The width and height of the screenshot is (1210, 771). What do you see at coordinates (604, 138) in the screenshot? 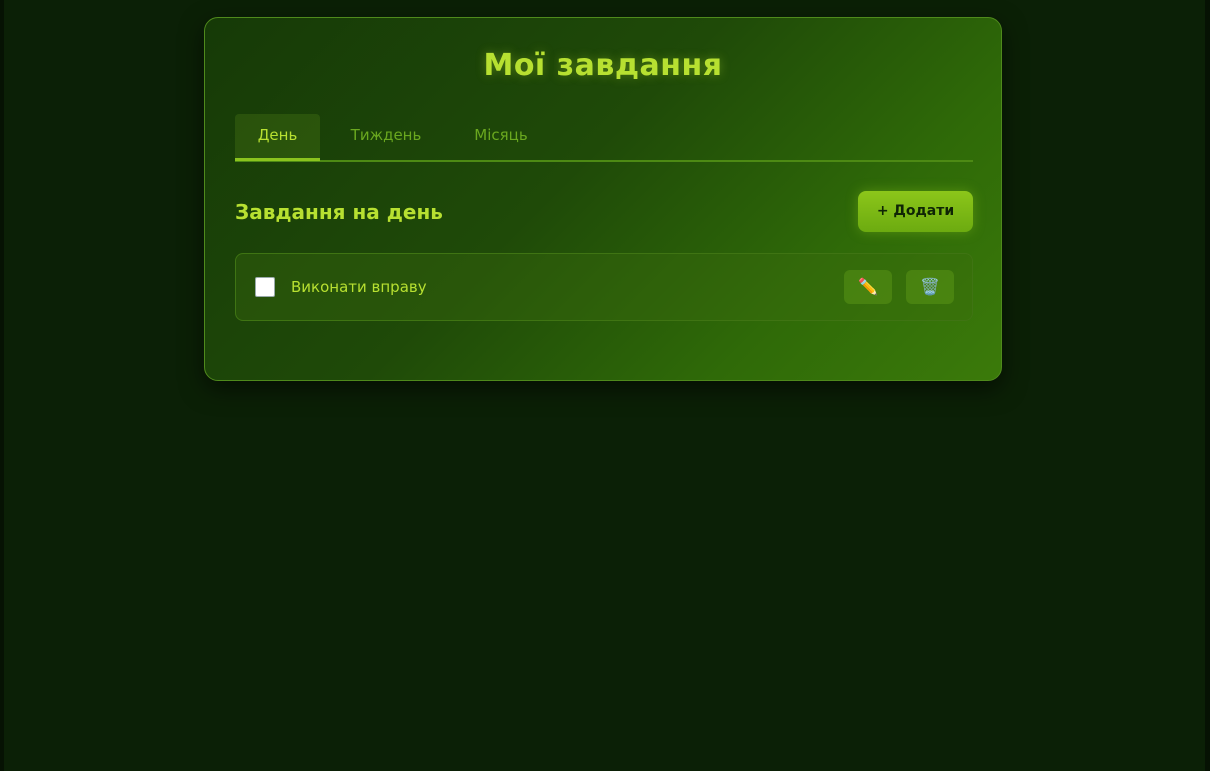
I see `tab-bar: День Тиждень Місяць` at bounding box center [604, 138].